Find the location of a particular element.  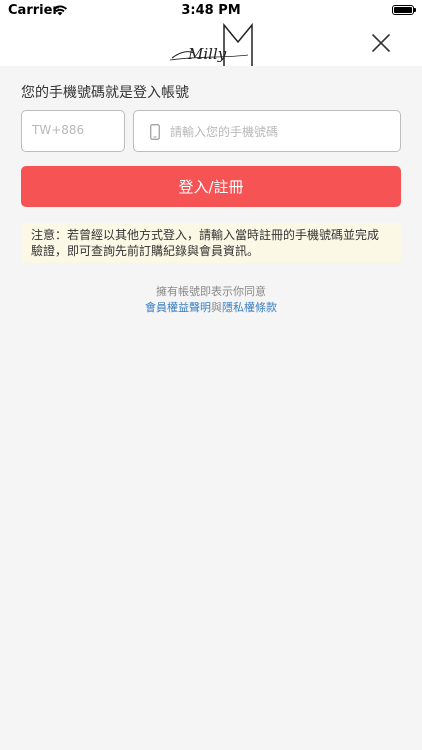

login-register-button: 登入/註冊 is located at coordinates (211, 186).